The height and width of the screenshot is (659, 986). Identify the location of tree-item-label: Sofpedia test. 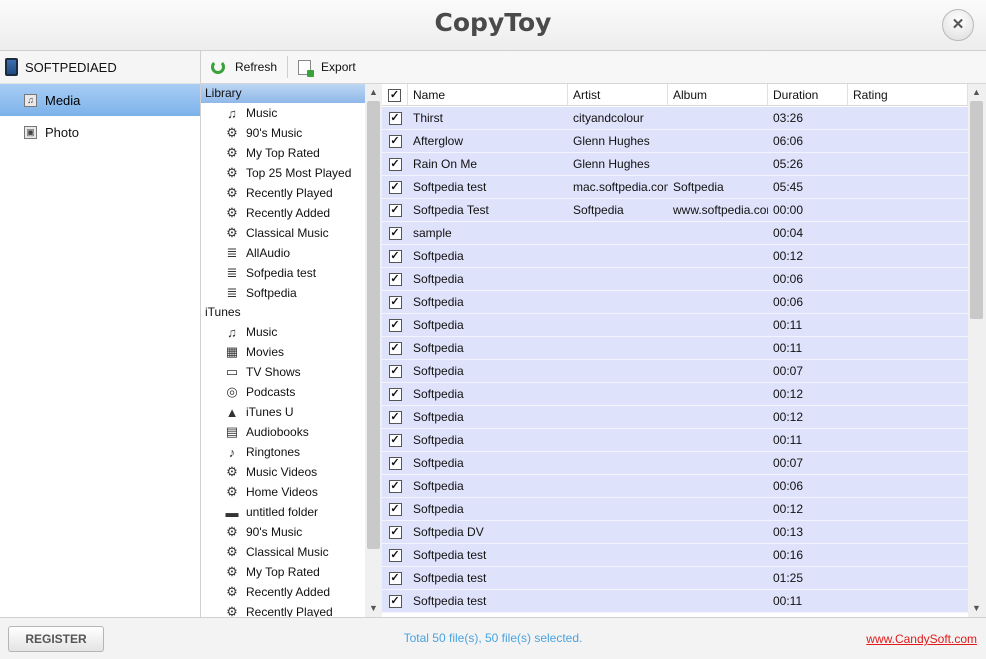
(281, 273).